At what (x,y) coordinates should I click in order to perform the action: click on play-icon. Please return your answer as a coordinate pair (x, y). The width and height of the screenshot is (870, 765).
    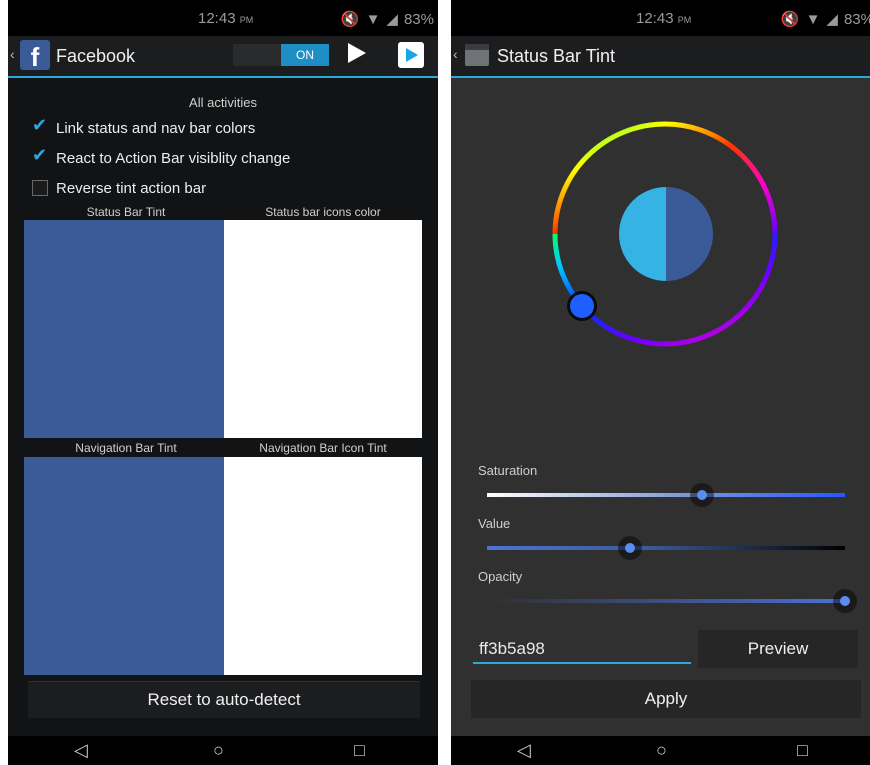
    Looking at the image, I should click on (357, 53).